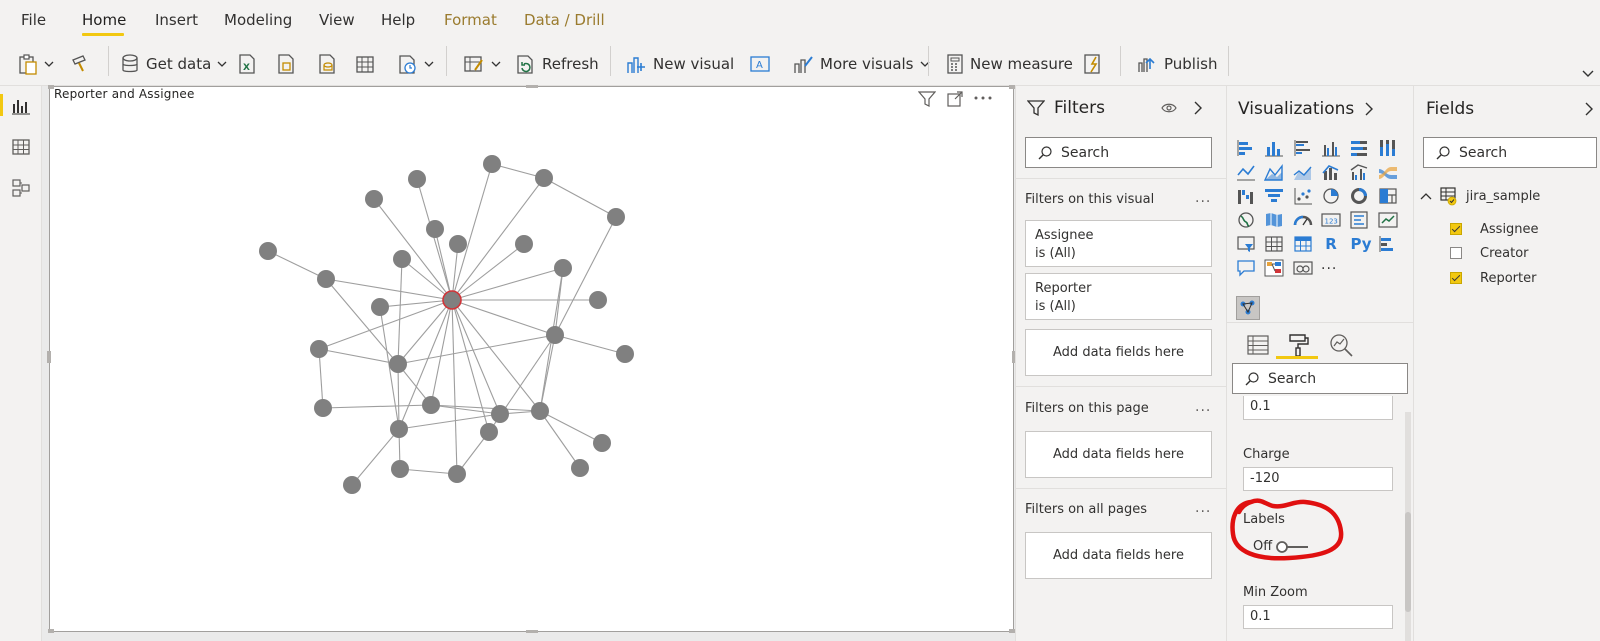 This screenshot has height=641, width=1600. I want to click on model-view-icon, so click(21, 188).